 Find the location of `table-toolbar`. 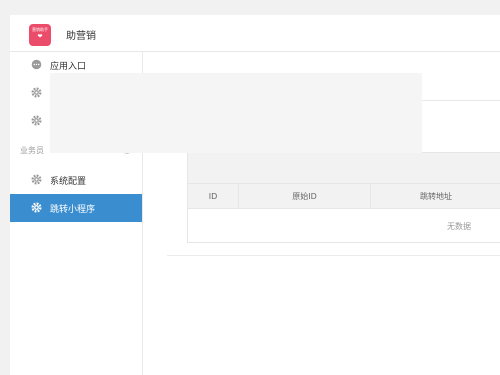

table-toolbar is located at coordinates (344, 168).